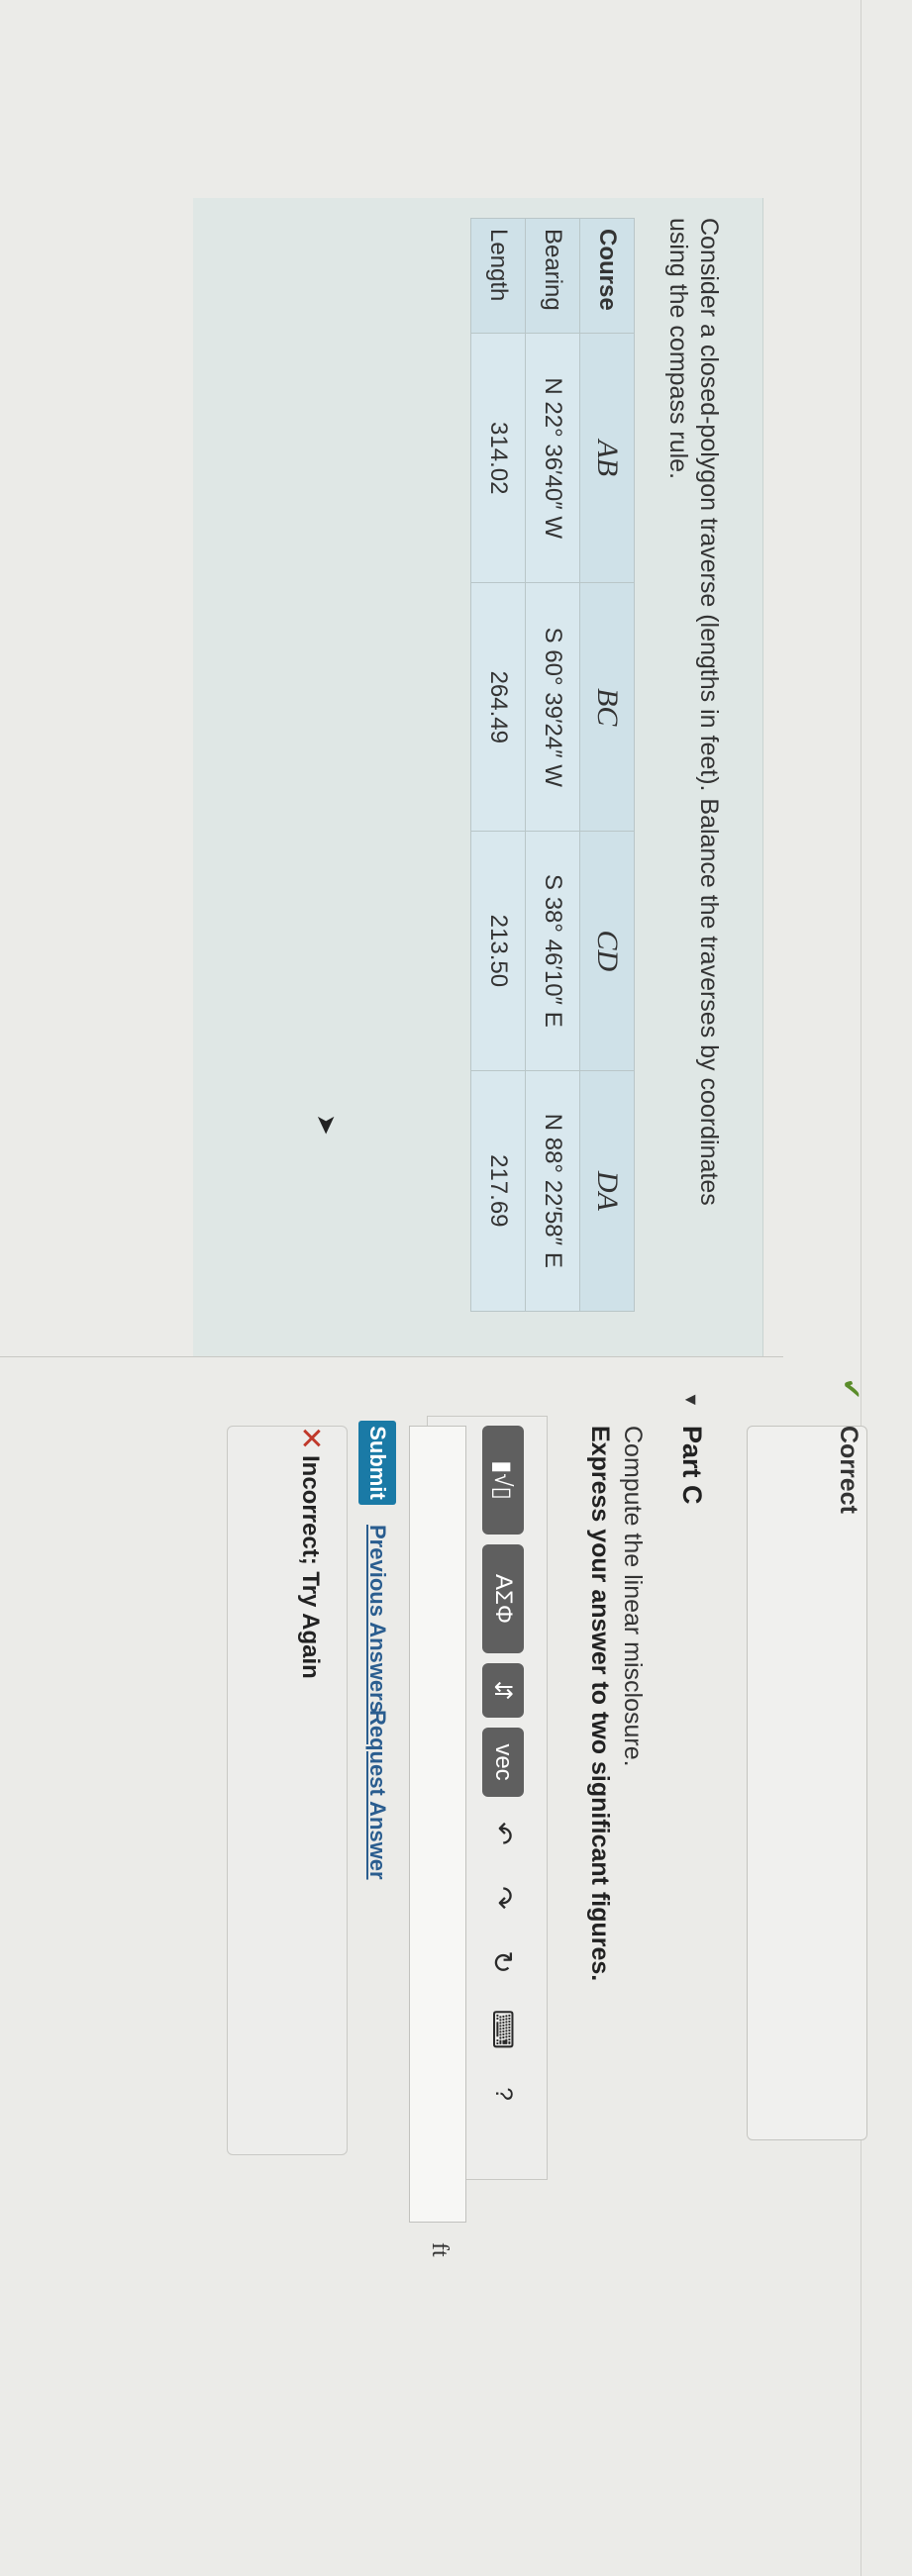  Describe the element at coordinates (503, 2094) in the screenshot. I see `help-icon: ?` at that location.